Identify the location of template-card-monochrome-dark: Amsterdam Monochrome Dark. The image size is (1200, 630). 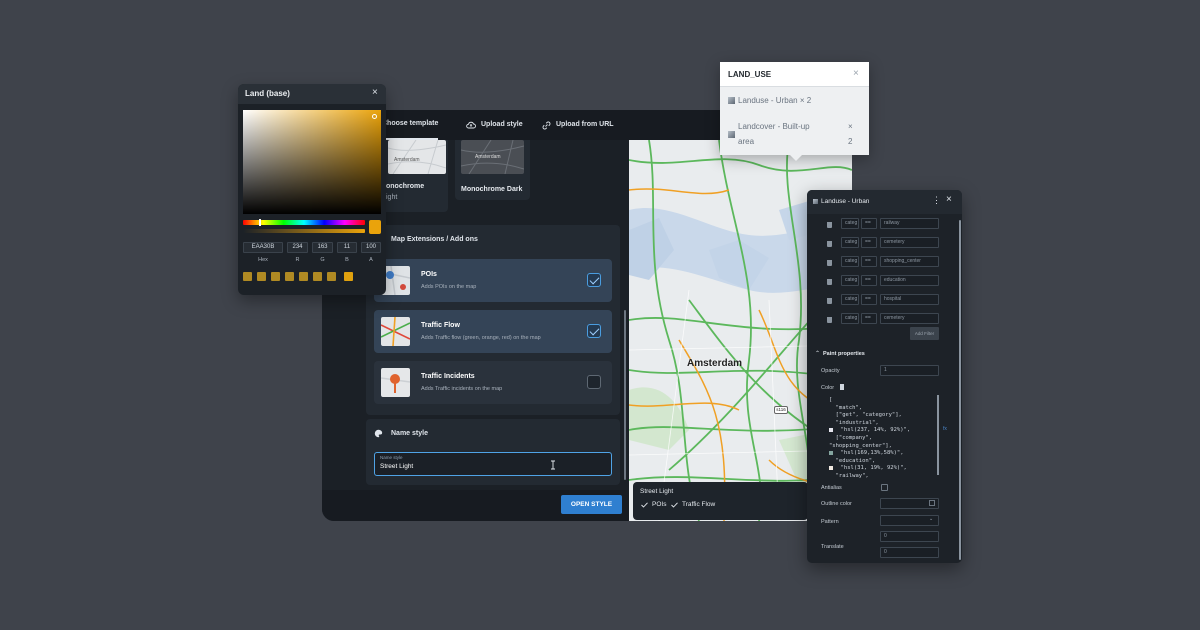
(492, 170).